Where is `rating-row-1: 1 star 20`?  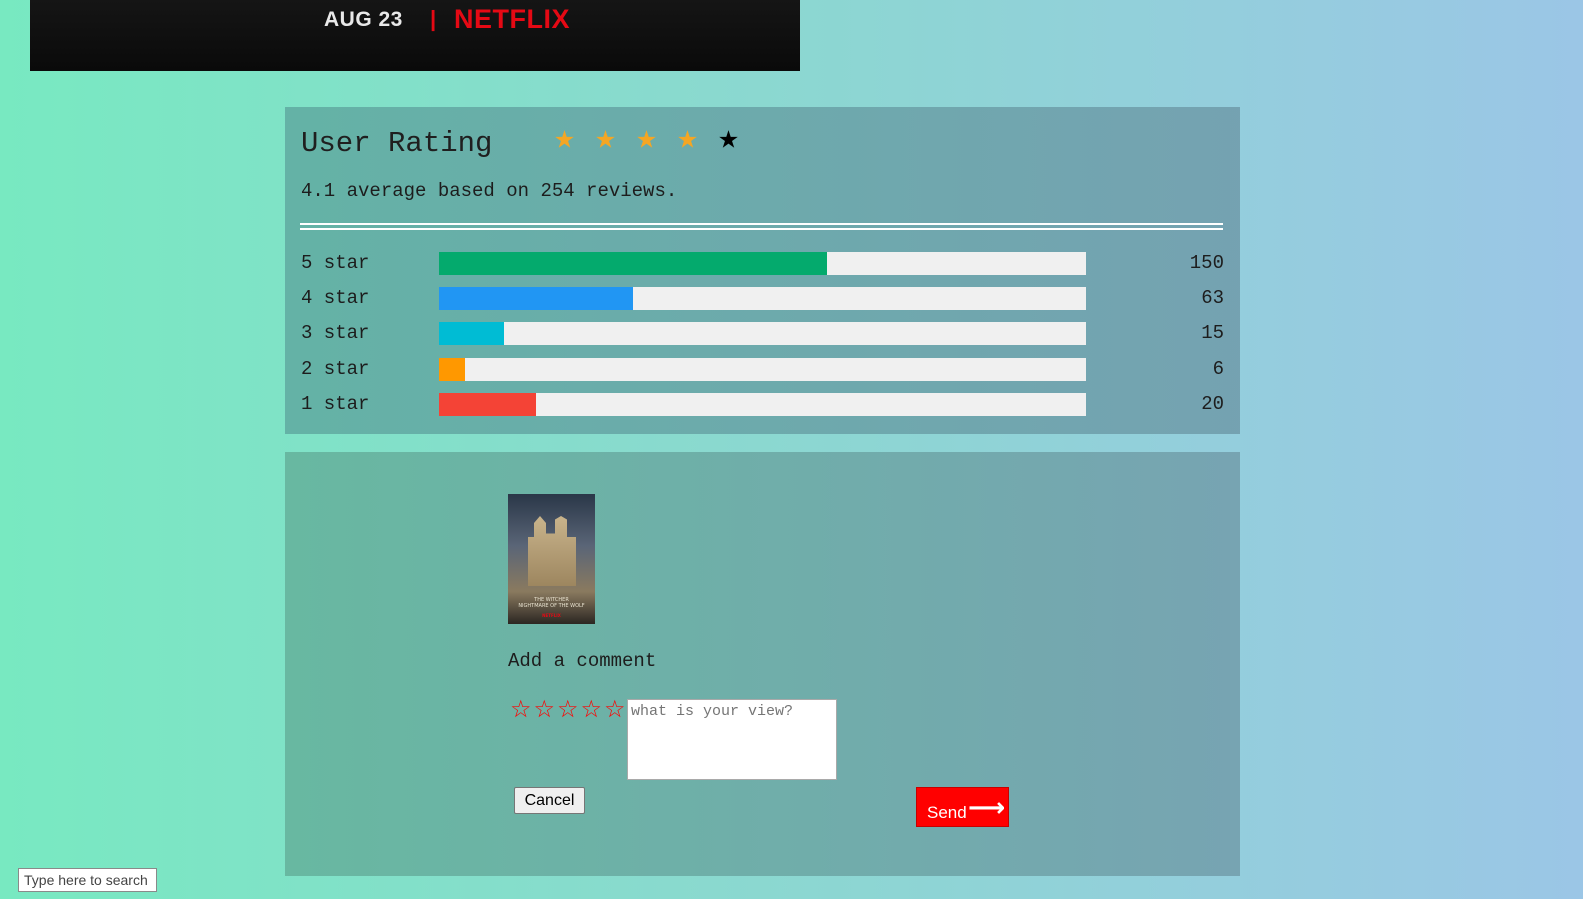 rating-row-1: 1 star 20 is located at coordinates (762, 404).